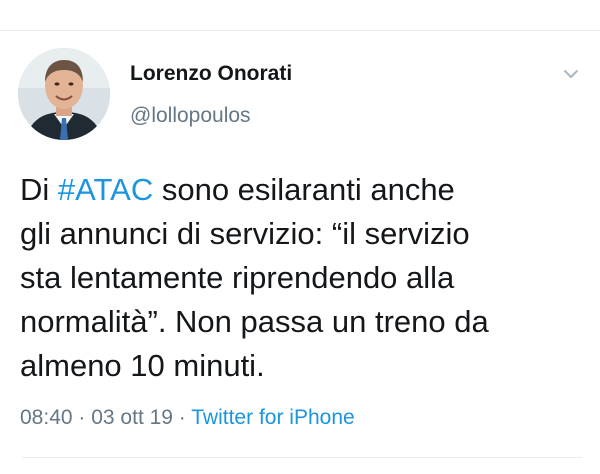  What do you see at coordinates (571, 74) in the screenshot?
I see `chevron-down-icon` at bounding box center [571, 74].